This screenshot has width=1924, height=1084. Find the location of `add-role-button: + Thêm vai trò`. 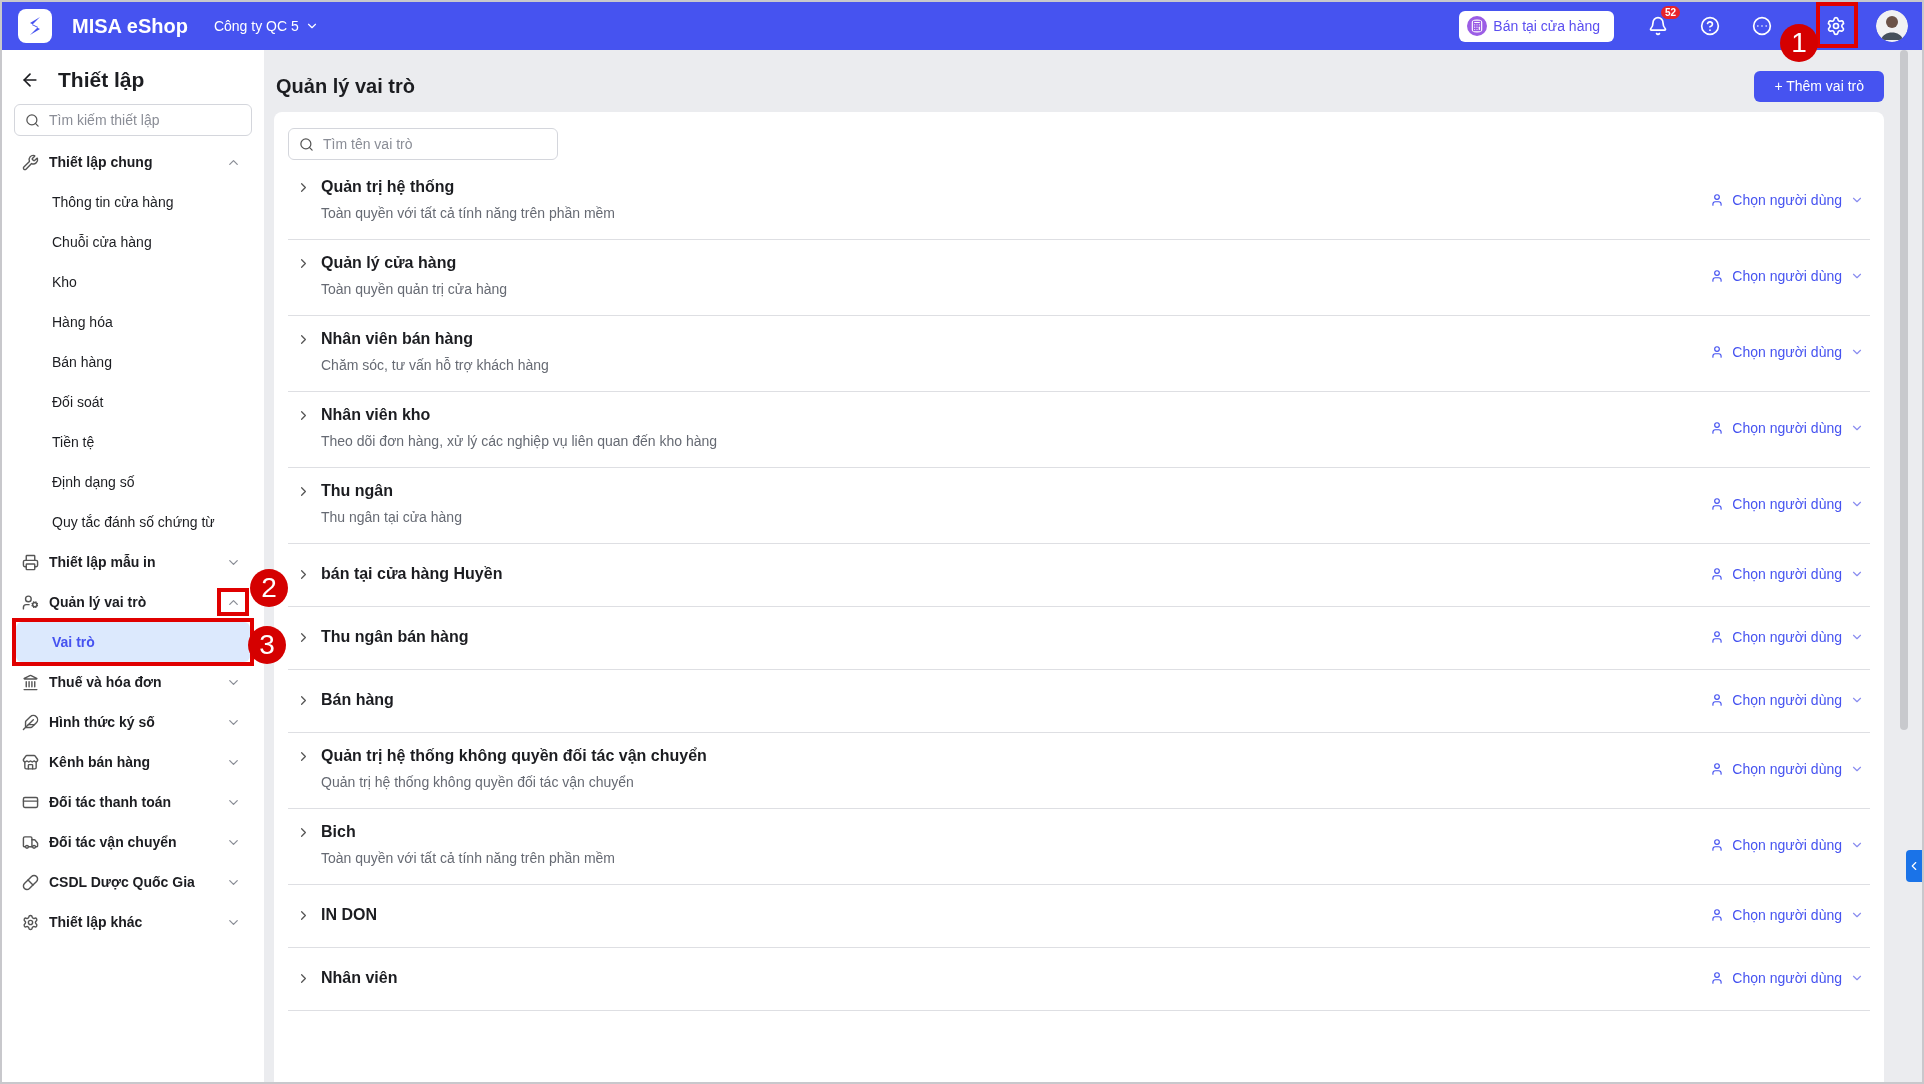

add-role-button: + Thêm vai trò is located at coordinates (1819, 86).